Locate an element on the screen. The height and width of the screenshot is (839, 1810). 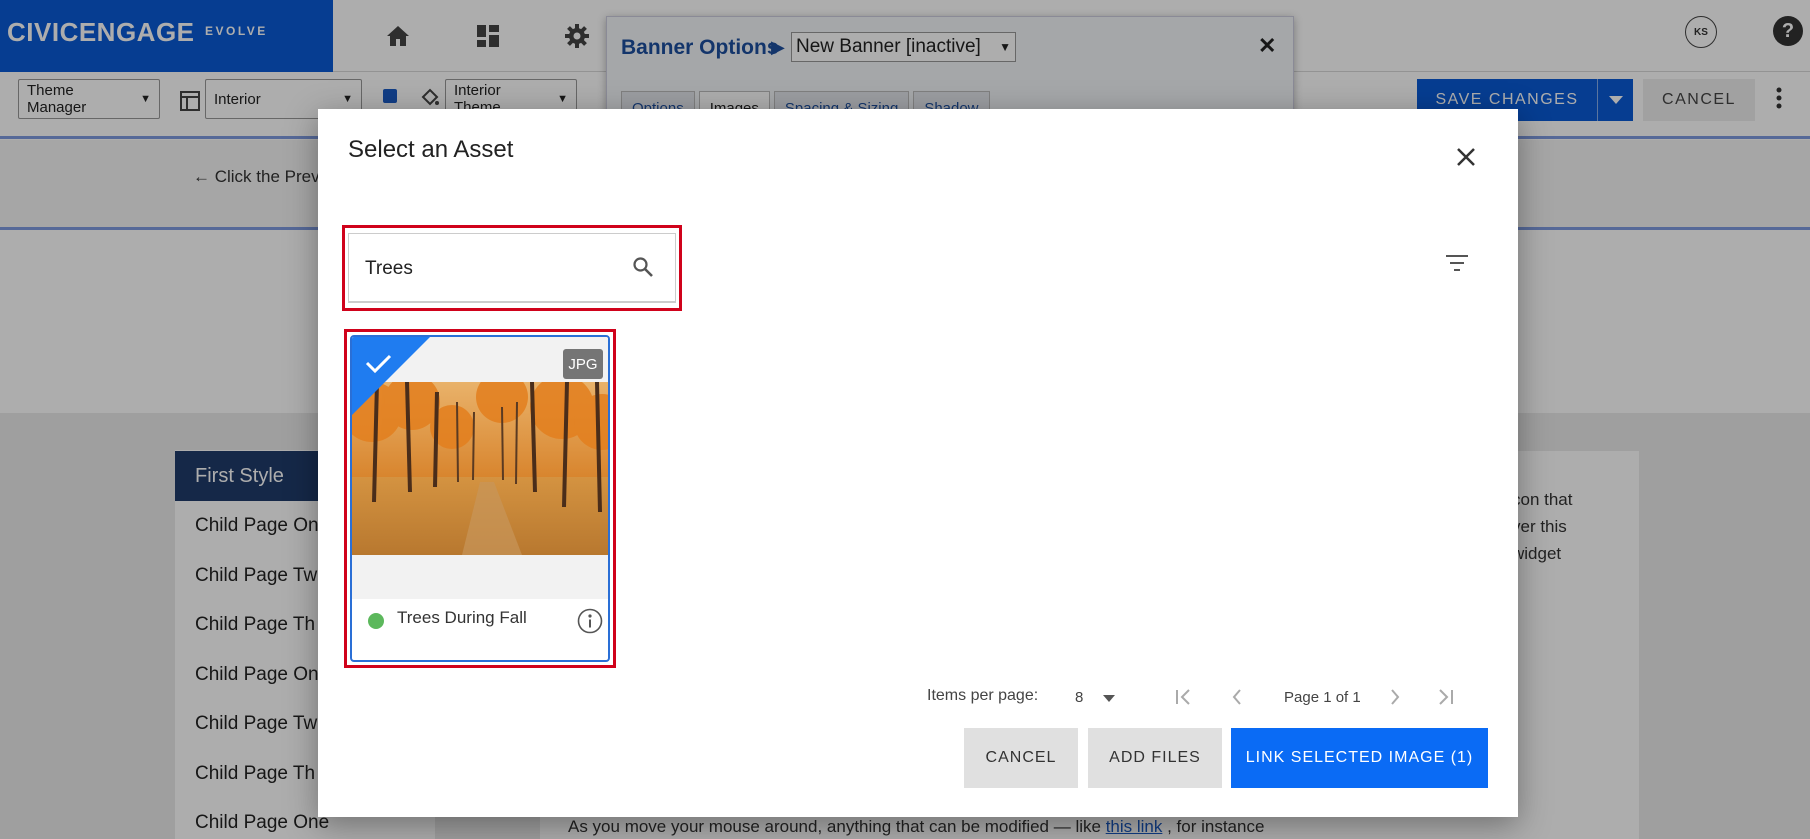
add-files-button: ADD FILES is located at coordinates (1155, 758).